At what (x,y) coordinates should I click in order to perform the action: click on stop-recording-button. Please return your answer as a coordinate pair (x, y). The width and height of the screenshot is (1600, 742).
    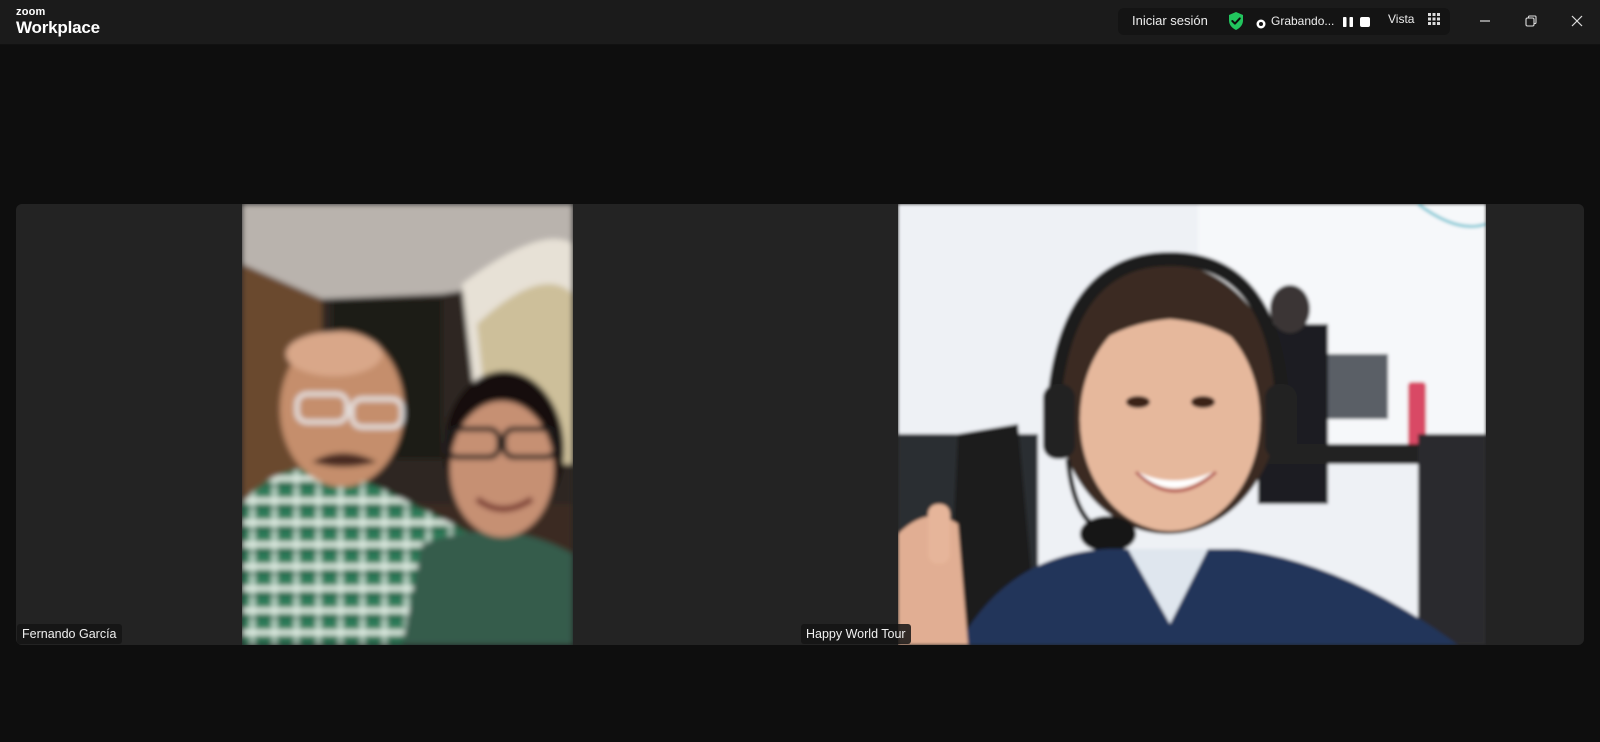
    Looking at the image, I should click on (1365, 21).